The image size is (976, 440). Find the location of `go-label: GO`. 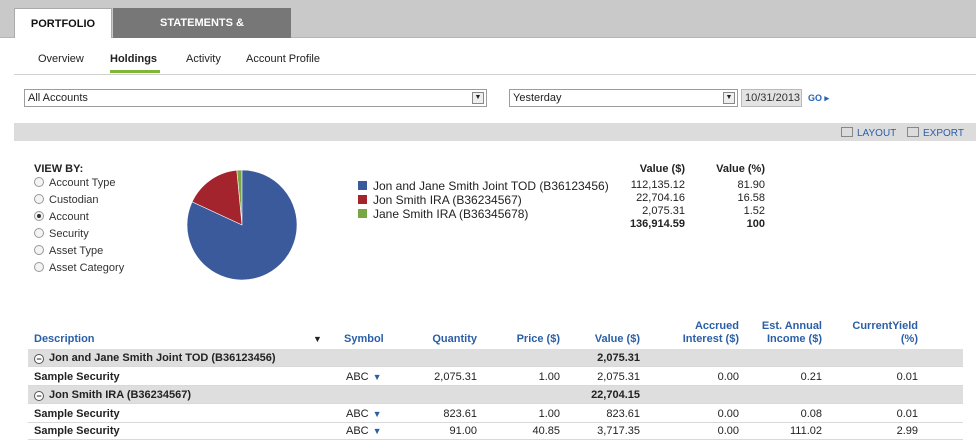

go-label: GO is located at coordinates (815, 98).